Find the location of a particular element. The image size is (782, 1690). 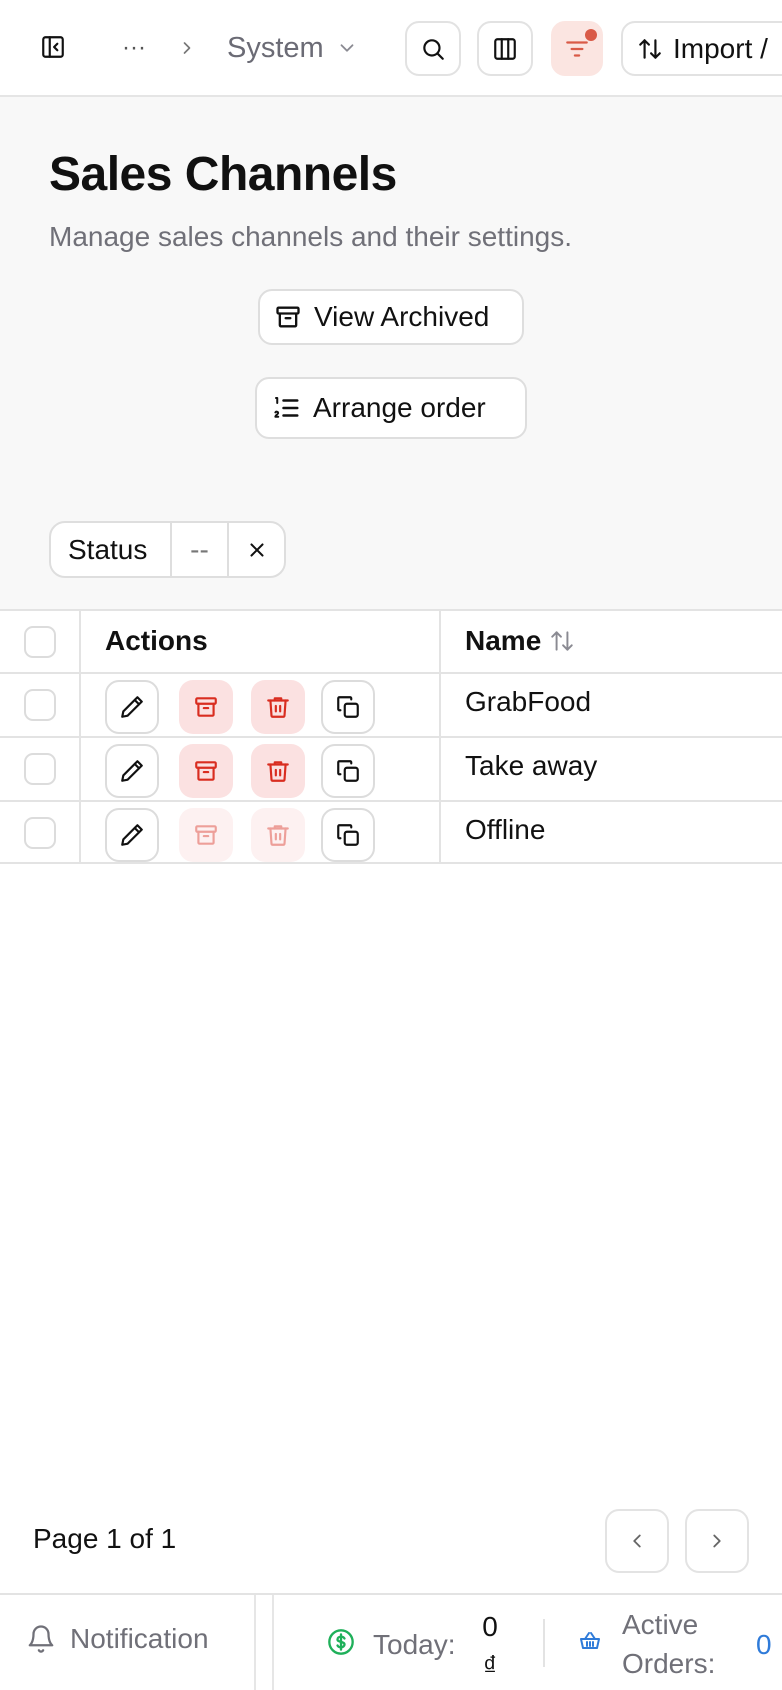

table-header-row: Actions Name is located at coordinates (391, 641).